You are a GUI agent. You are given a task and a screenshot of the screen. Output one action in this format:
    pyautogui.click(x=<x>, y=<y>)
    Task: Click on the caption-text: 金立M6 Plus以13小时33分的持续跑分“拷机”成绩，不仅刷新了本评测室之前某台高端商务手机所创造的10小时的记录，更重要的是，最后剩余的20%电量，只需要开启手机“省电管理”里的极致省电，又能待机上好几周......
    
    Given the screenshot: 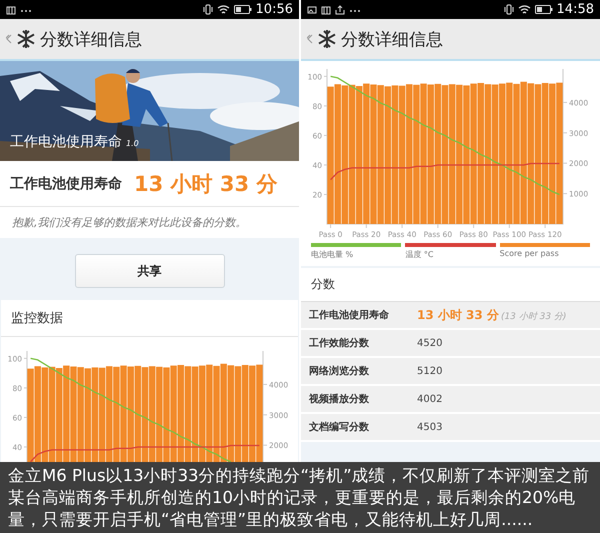 What is the action you would take?
    pyautogui.click(x=300, y=497)
    